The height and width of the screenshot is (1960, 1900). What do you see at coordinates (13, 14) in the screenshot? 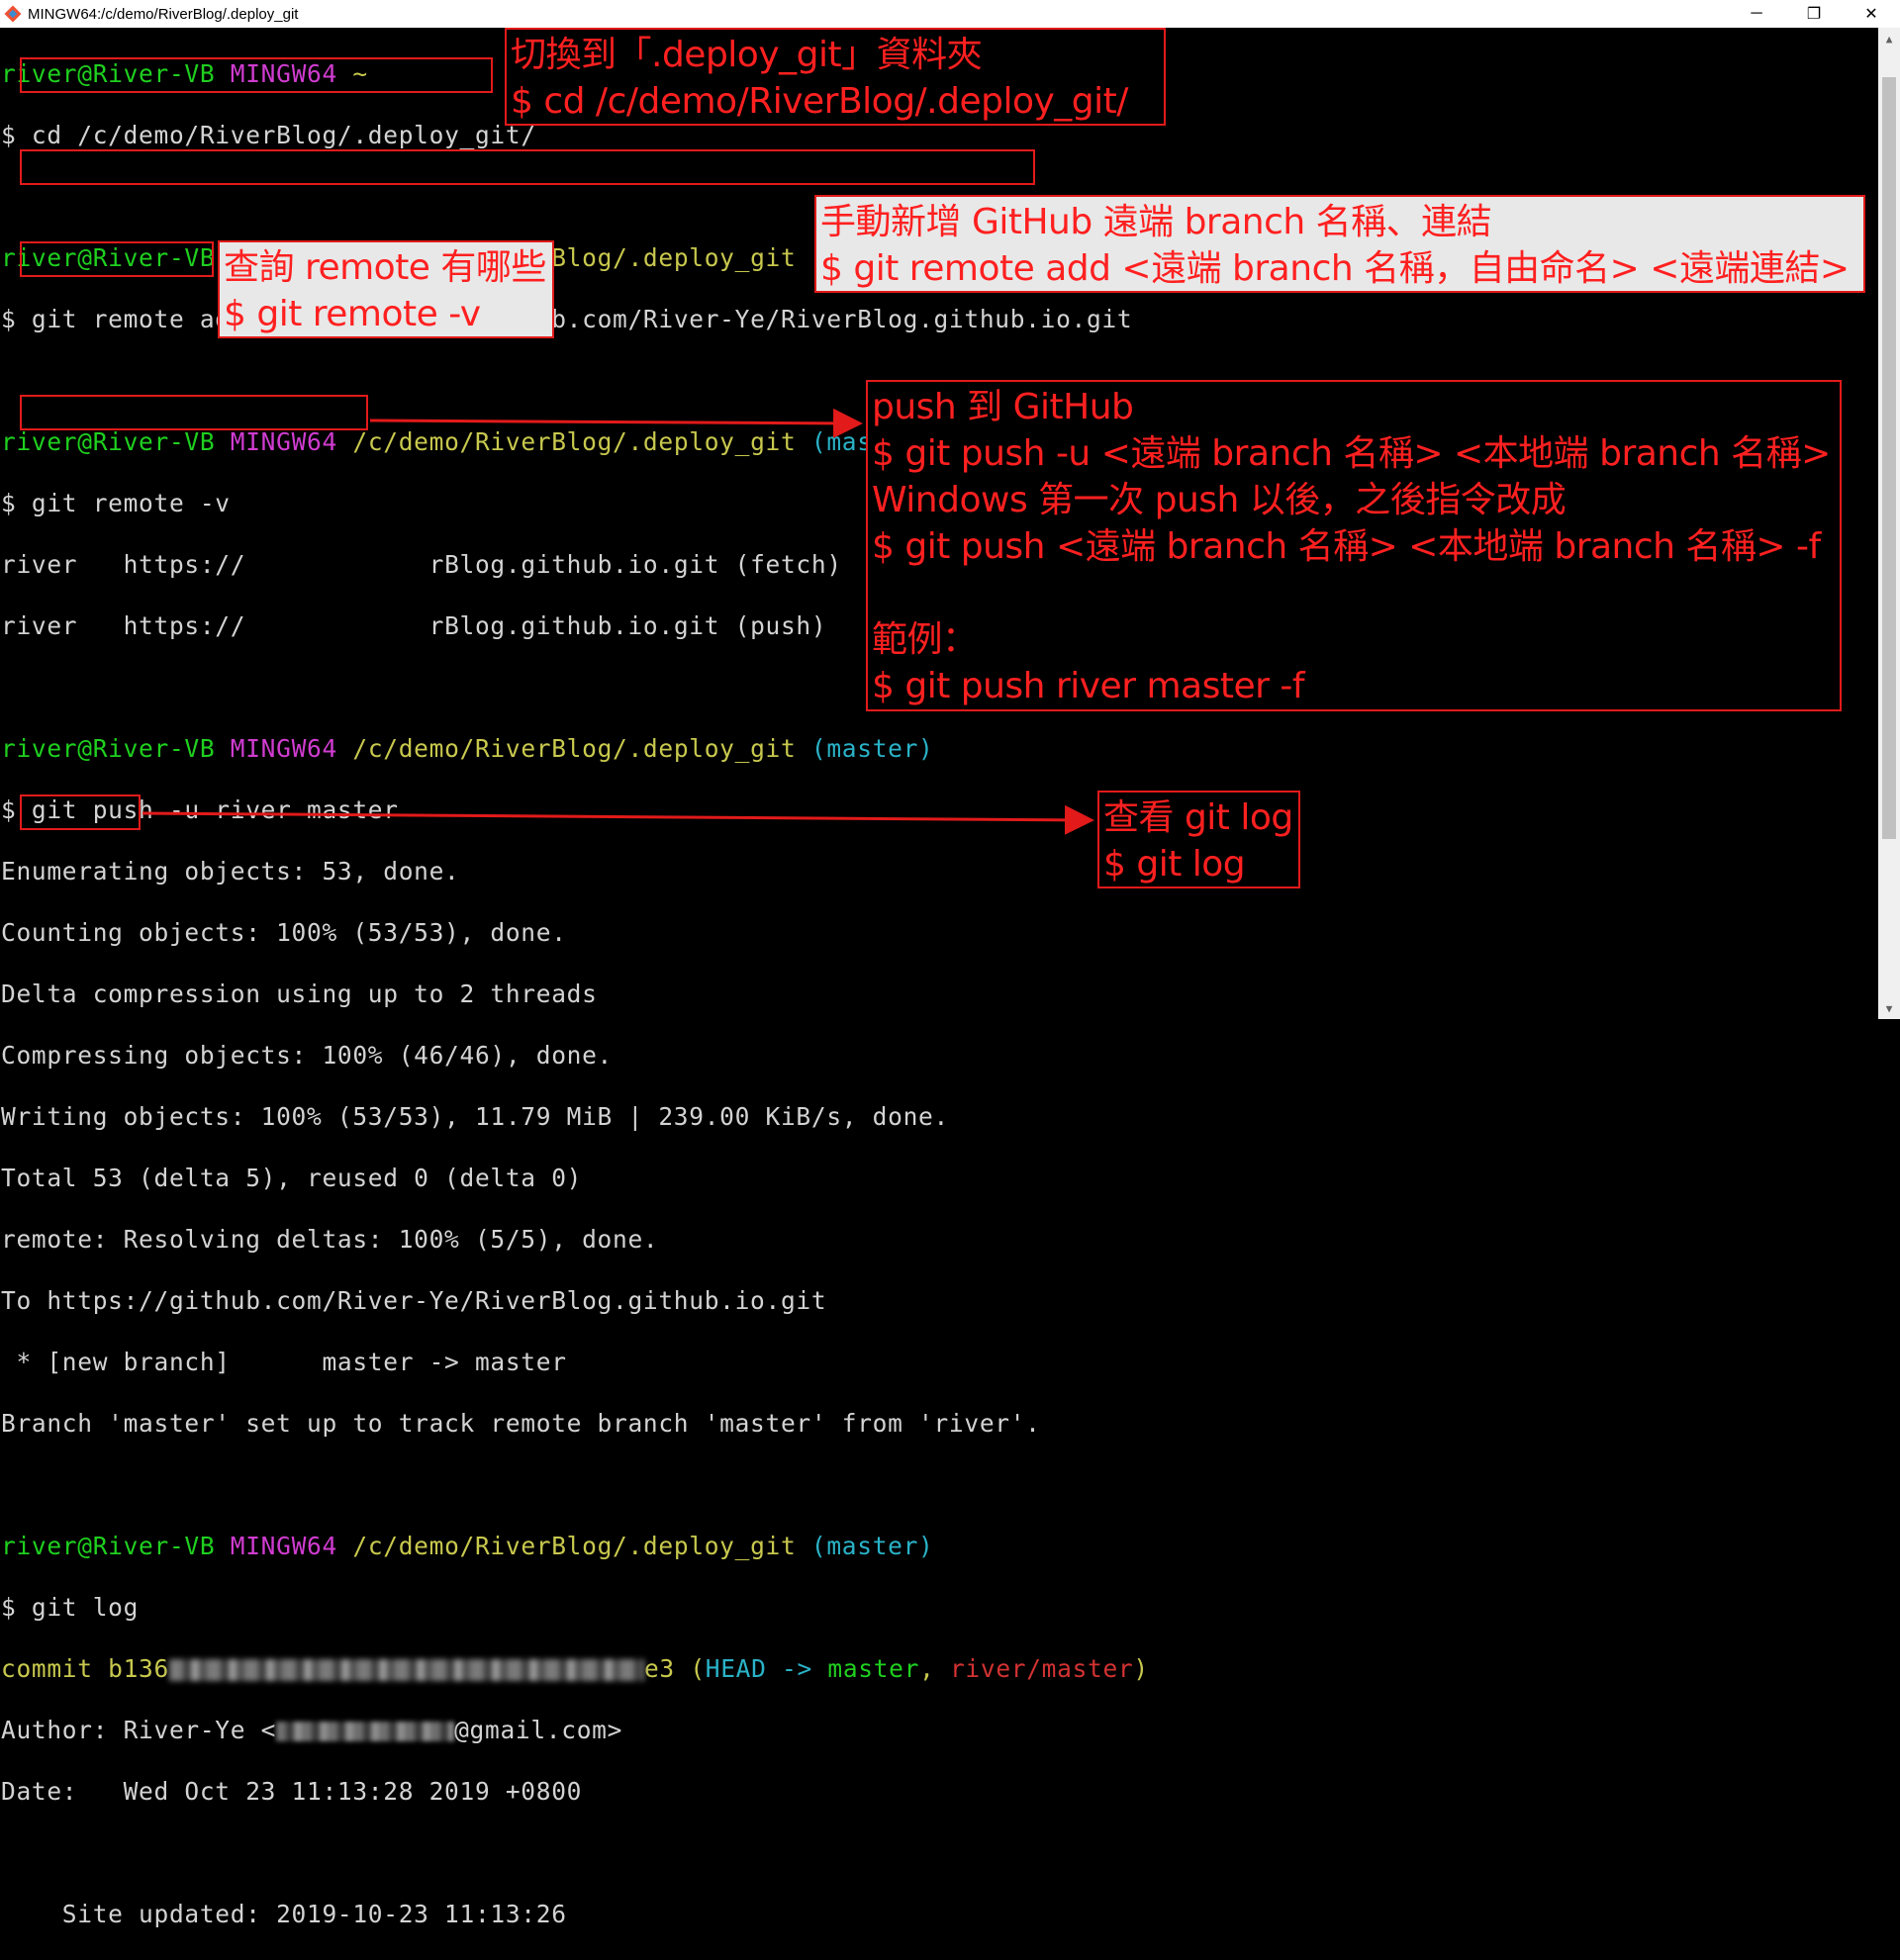
I see `git-bash-icon` at bounding box center [13, 14].